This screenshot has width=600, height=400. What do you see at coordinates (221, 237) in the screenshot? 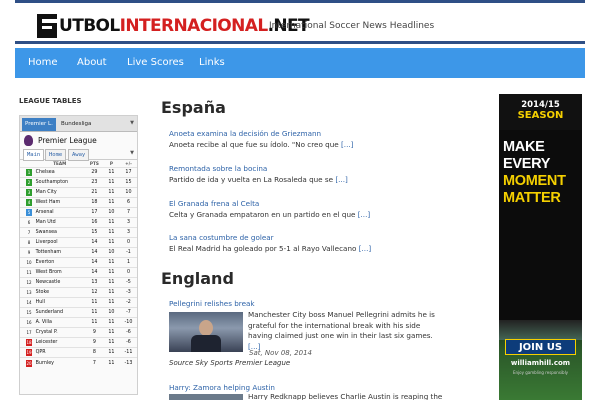
I see `news-headline-link: La sana costumbre de golear` at bounding box center [221, 237].